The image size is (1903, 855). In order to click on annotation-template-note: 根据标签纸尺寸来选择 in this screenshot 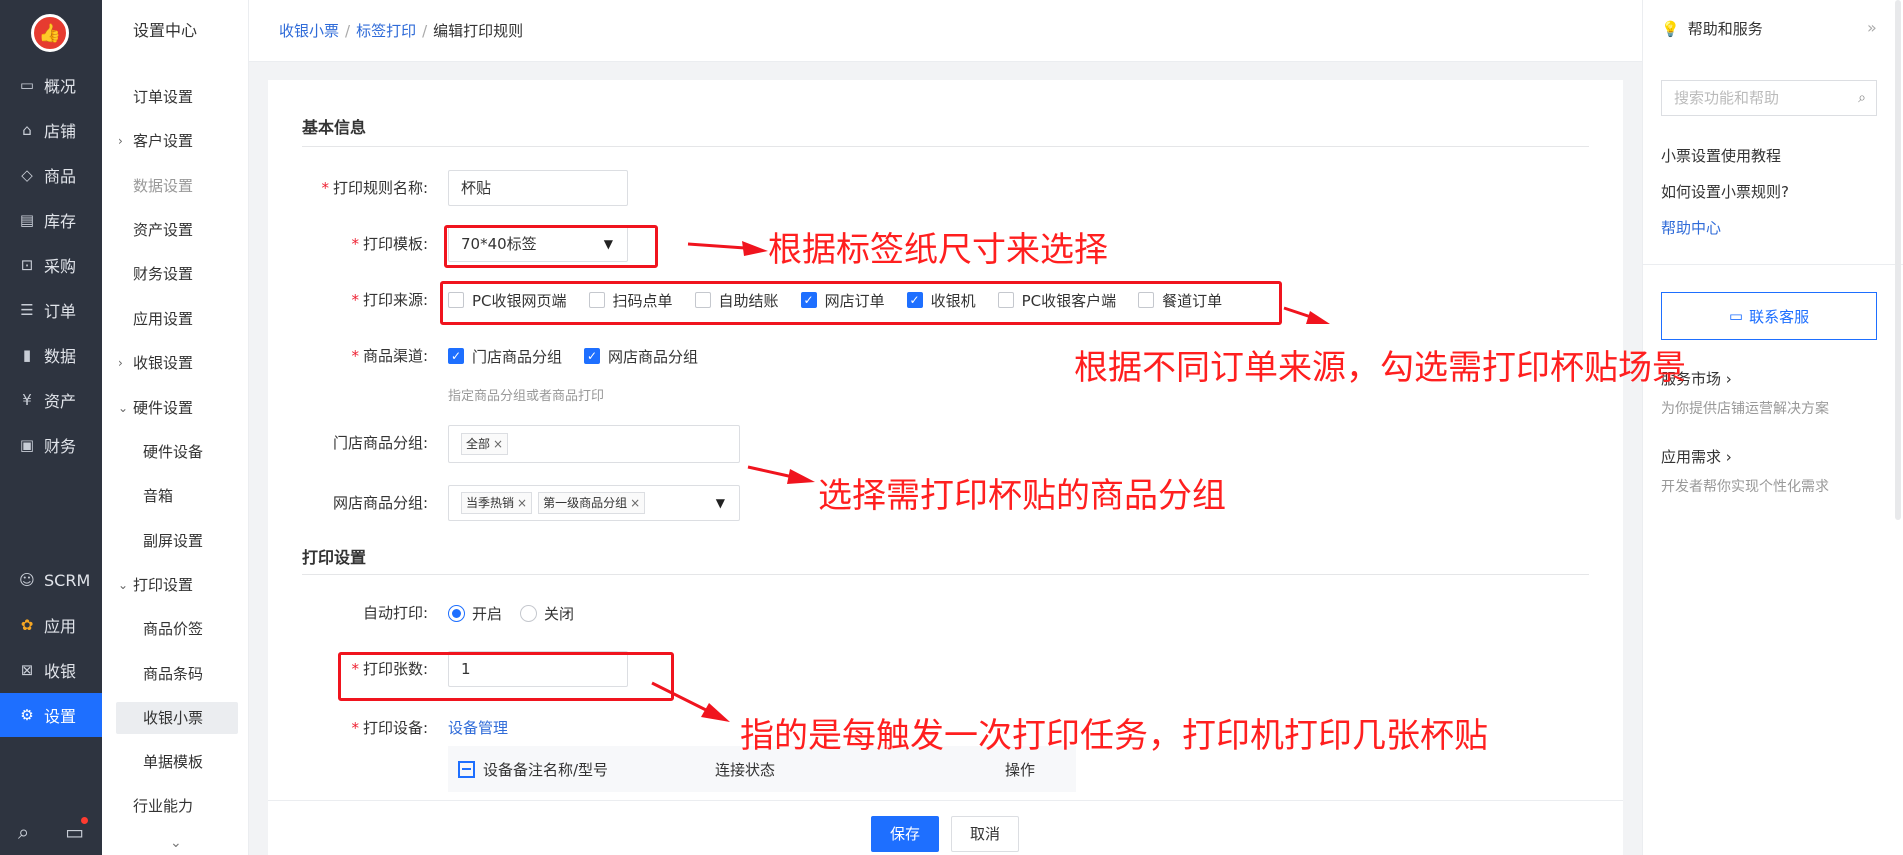, I will do `click(938, 250)`.